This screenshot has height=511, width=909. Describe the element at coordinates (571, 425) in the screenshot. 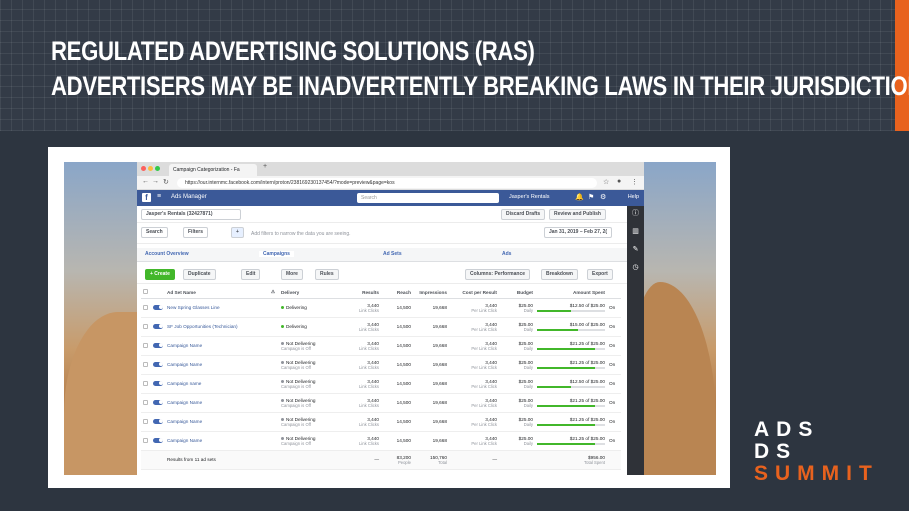

I see `spent-progress-bar` at that location.